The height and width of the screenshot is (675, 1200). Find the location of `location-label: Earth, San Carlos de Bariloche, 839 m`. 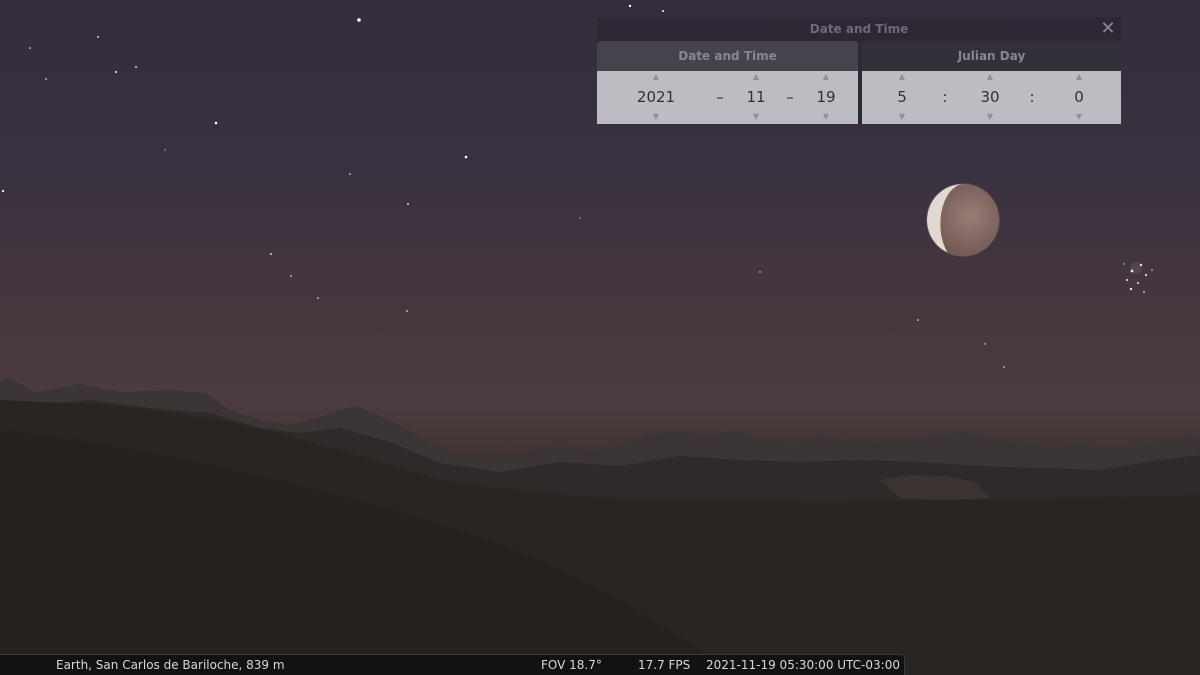

location-label: Earth, San Carlos de Bariloche, 839 m is located at coordinates (170, 665).